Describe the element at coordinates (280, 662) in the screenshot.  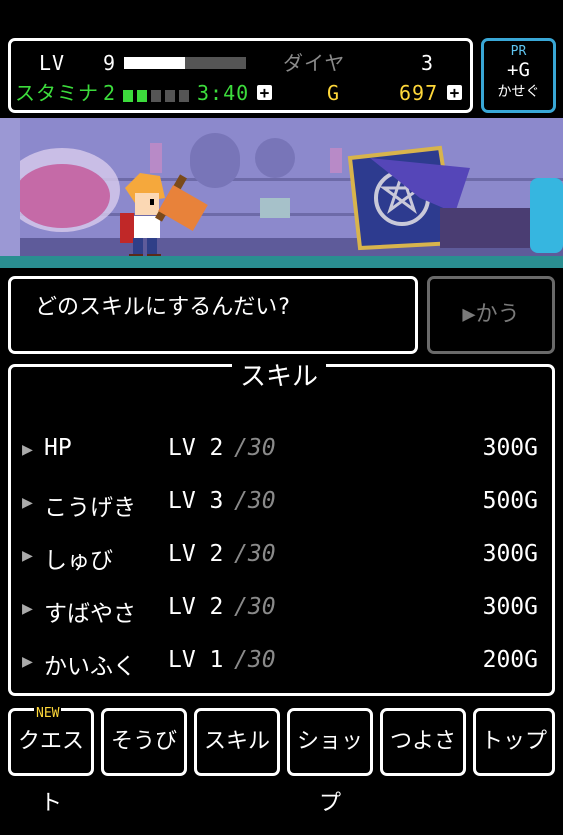
I see `skill-row: ▶ かいふく LV 1/30 200G` at that location.